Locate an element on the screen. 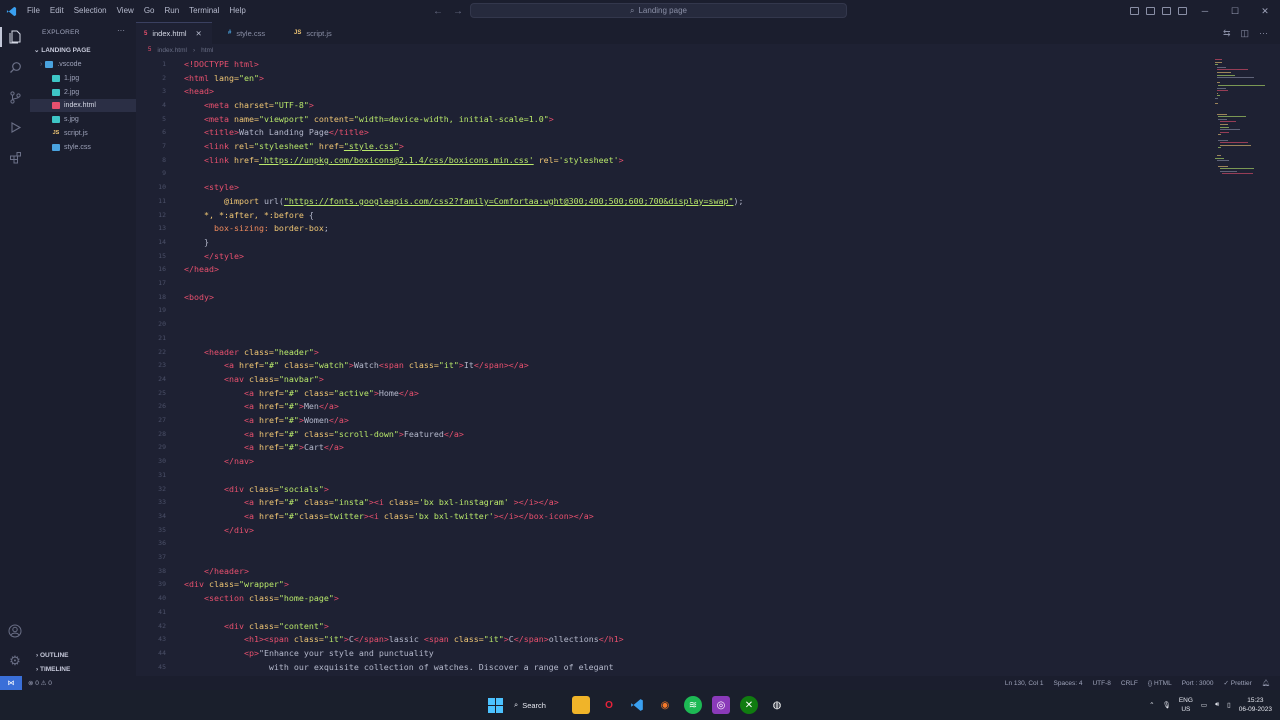 The width and height of the screenshot is (1280, 720). instagram-app-icon: ◎ is located at coordinates (721, 705).